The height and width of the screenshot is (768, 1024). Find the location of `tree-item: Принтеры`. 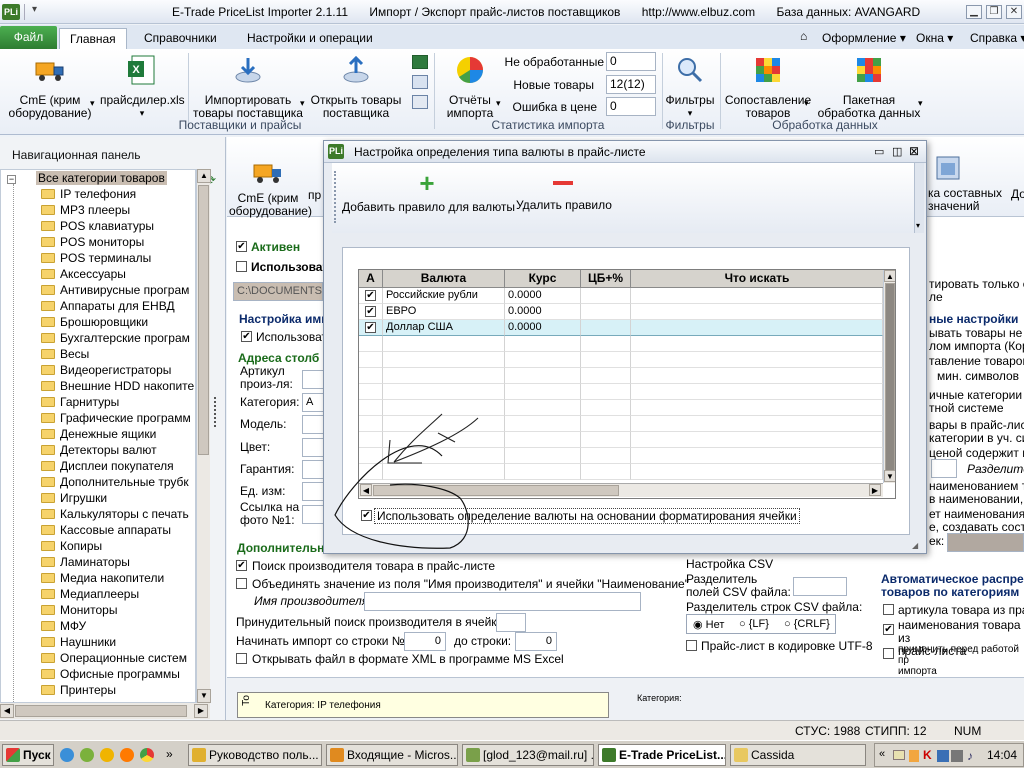

tree-item: Принтеры is located at coordinates (98, 690).